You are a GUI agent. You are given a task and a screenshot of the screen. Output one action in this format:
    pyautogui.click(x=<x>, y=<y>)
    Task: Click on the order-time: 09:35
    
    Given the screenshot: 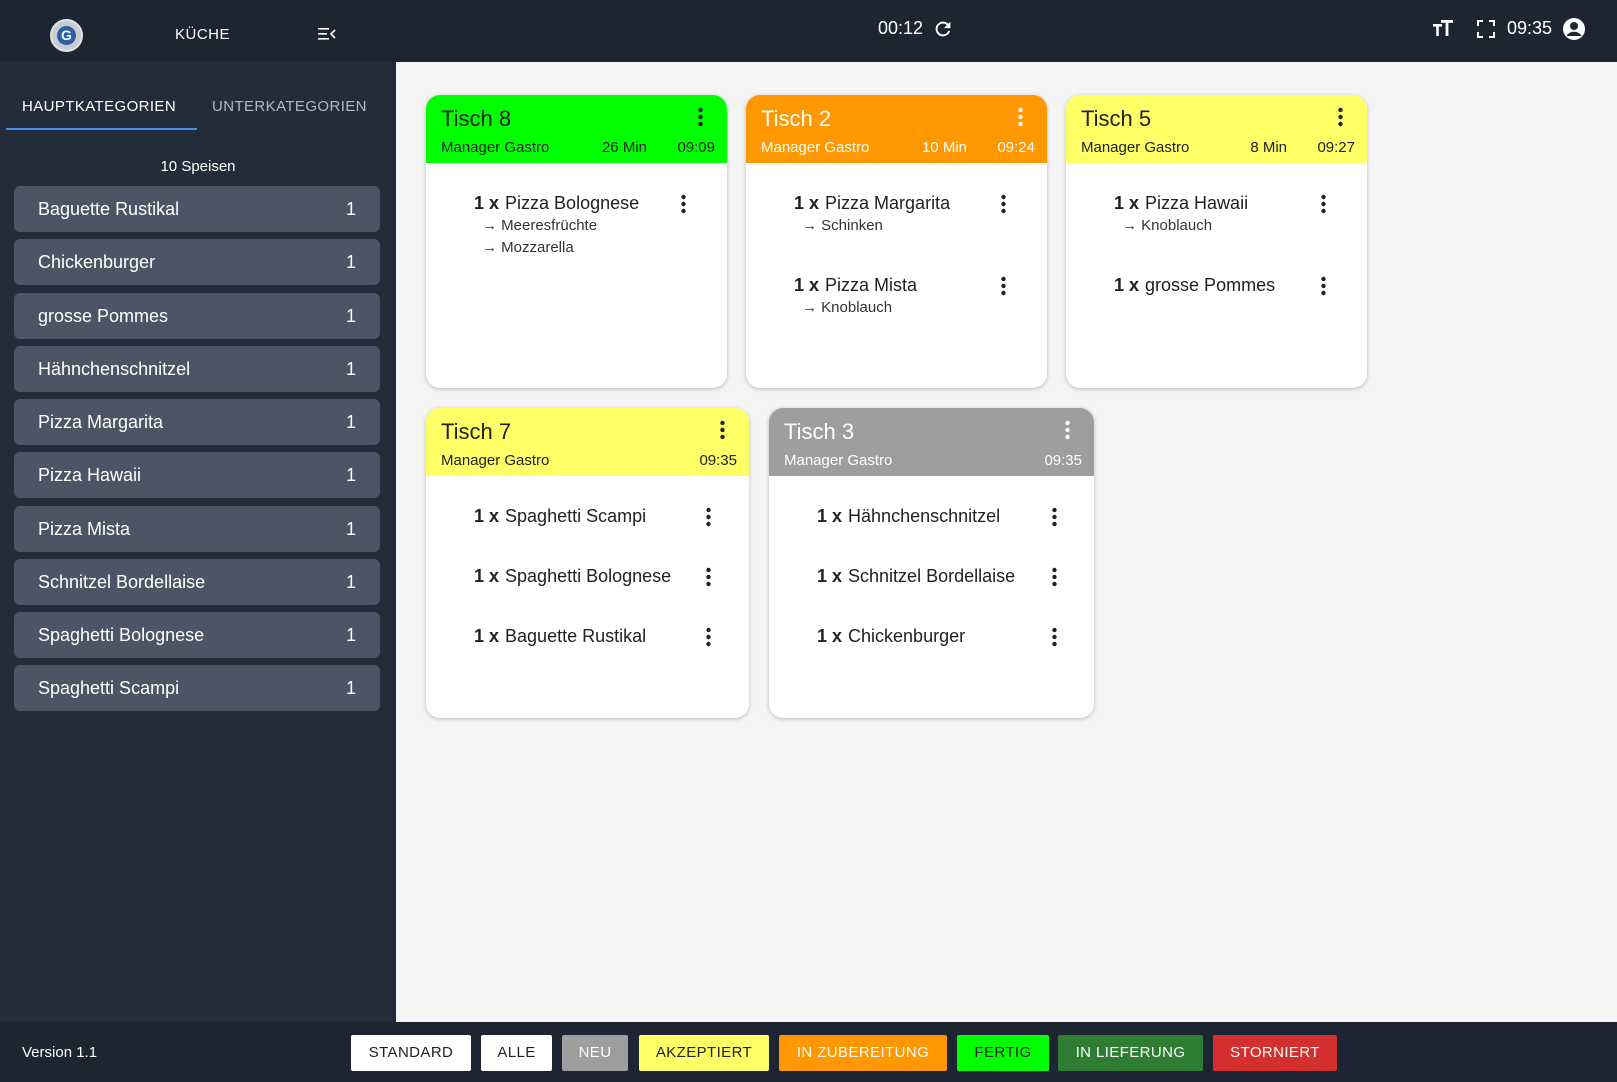 What is the action you would take?
    pyautogui.click(x=718, y=460)
    